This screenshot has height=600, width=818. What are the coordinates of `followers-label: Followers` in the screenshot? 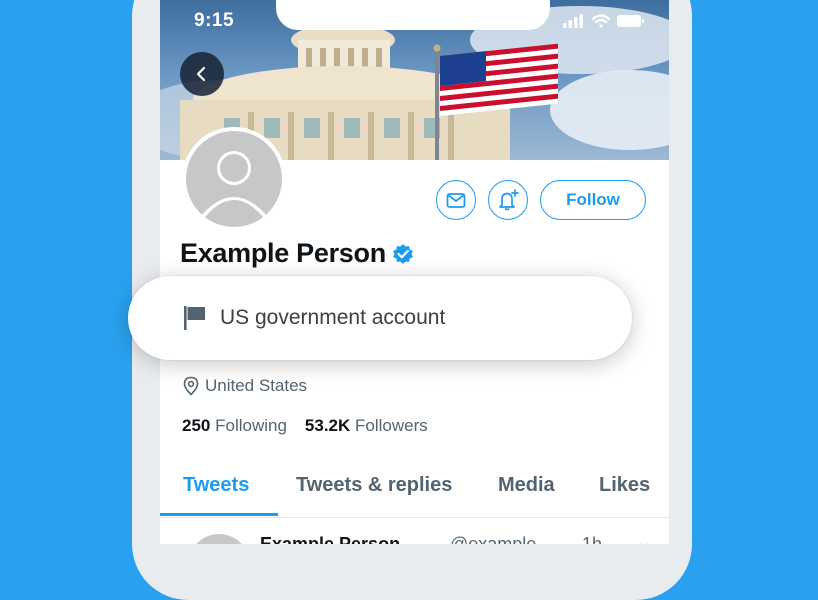 It's located at (391, 425).